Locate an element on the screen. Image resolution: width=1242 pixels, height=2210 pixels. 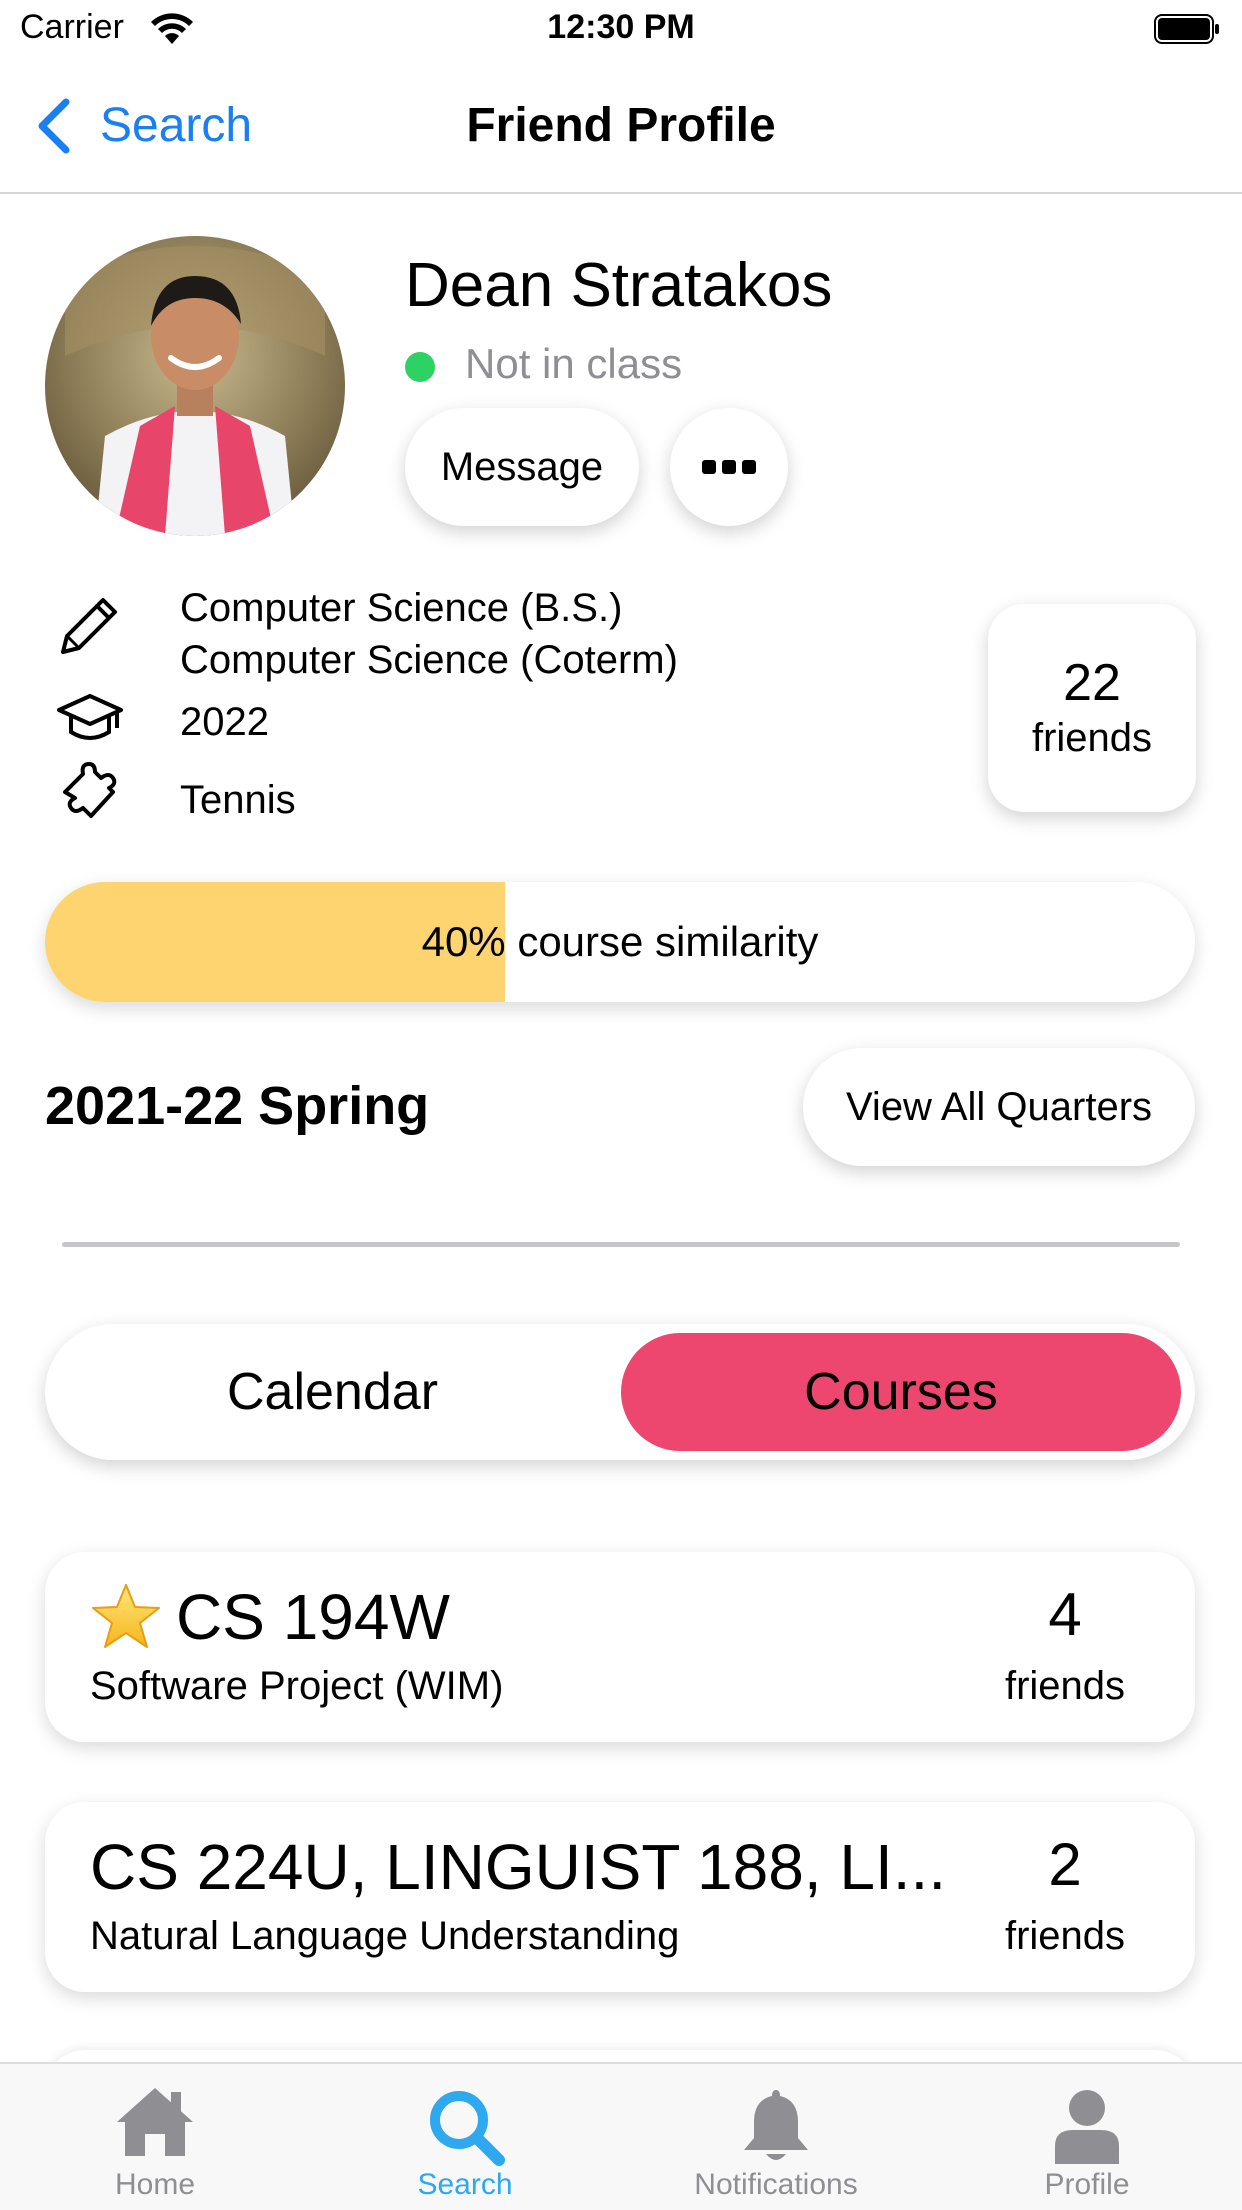
message-button: Message is located at coordinates (522, 467).